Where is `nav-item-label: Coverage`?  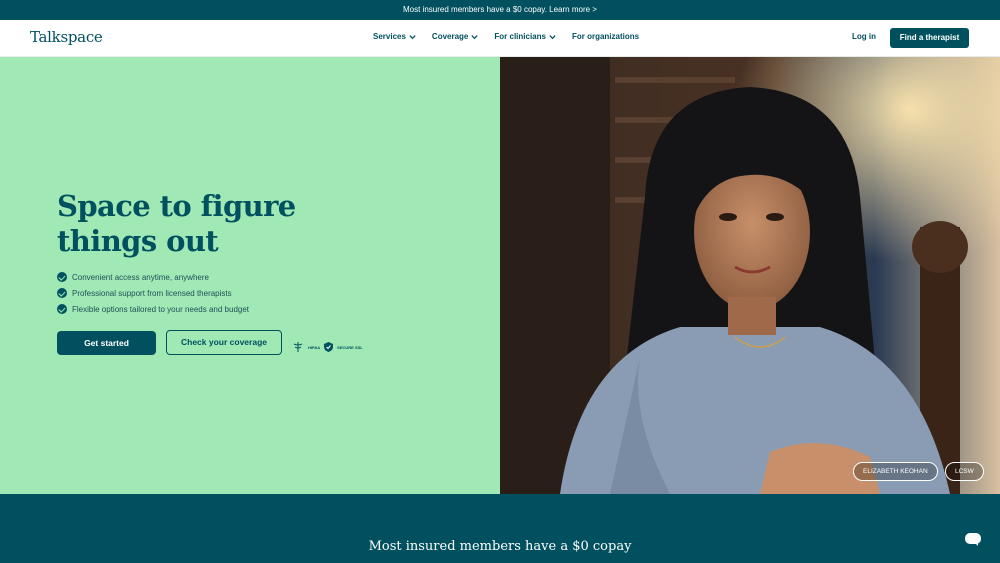 nav-item-label: Coverage is located at coordinates (450, 36).